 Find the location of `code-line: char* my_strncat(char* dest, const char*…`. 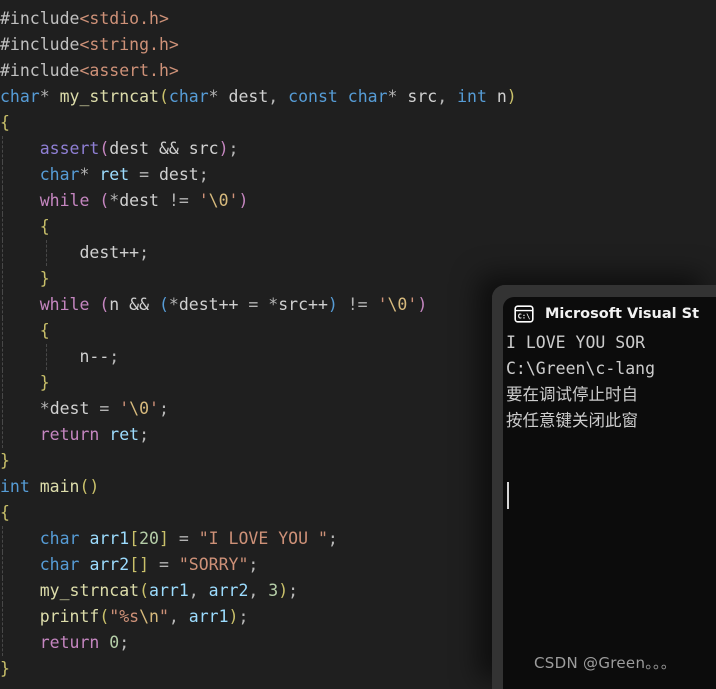

code-line: char* my_strncat(char* dest, const char*… is located at coordinates (358, 97).